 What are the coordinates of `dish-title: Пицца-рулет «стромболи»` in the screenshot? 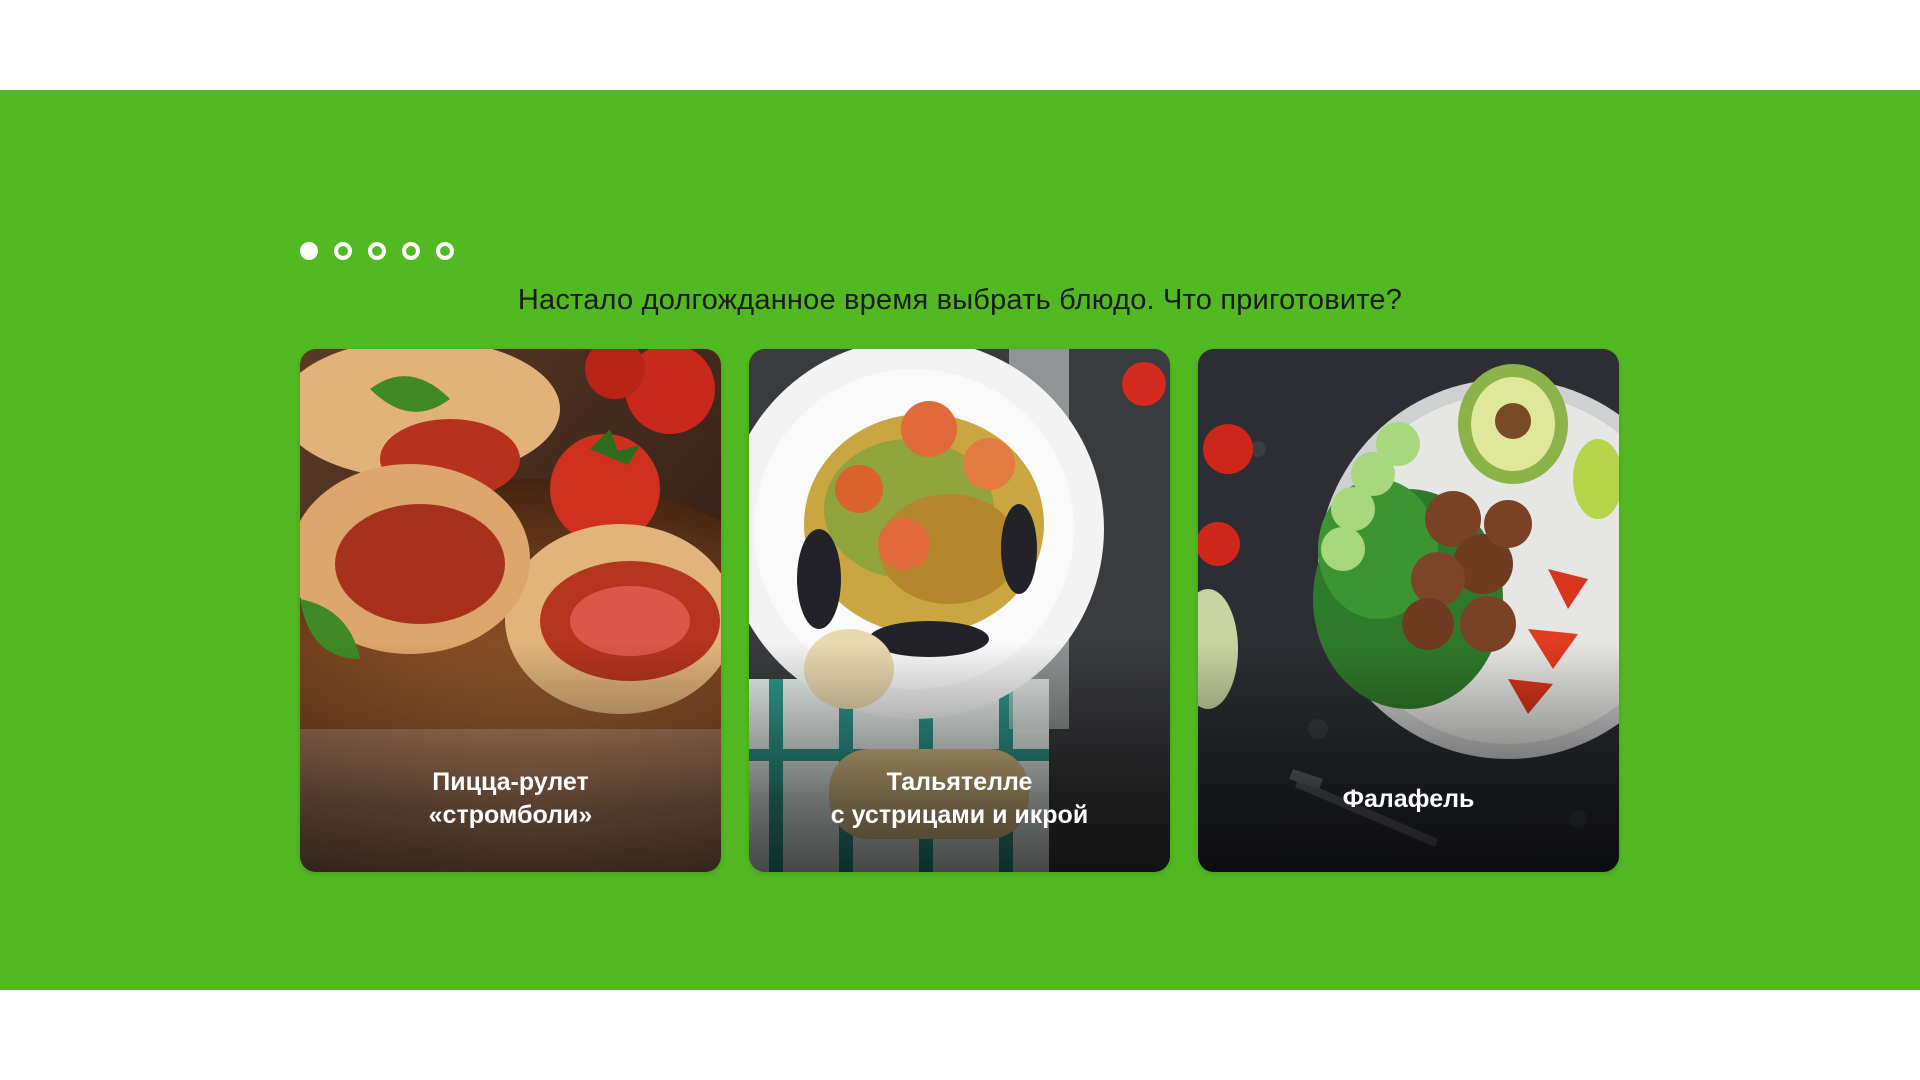 It's located at (510, 799).